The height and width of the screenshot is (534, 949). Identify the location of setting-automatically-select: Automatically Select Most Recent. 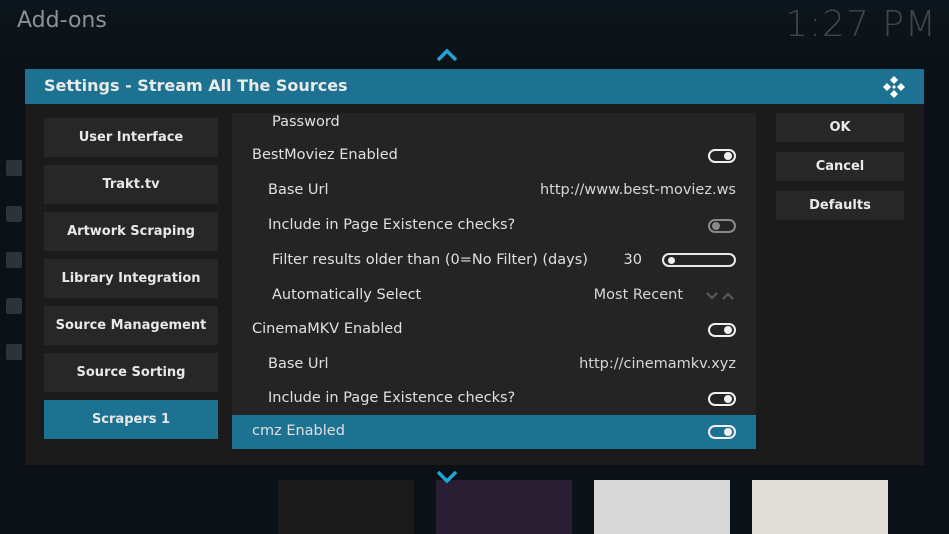
(494, 296).